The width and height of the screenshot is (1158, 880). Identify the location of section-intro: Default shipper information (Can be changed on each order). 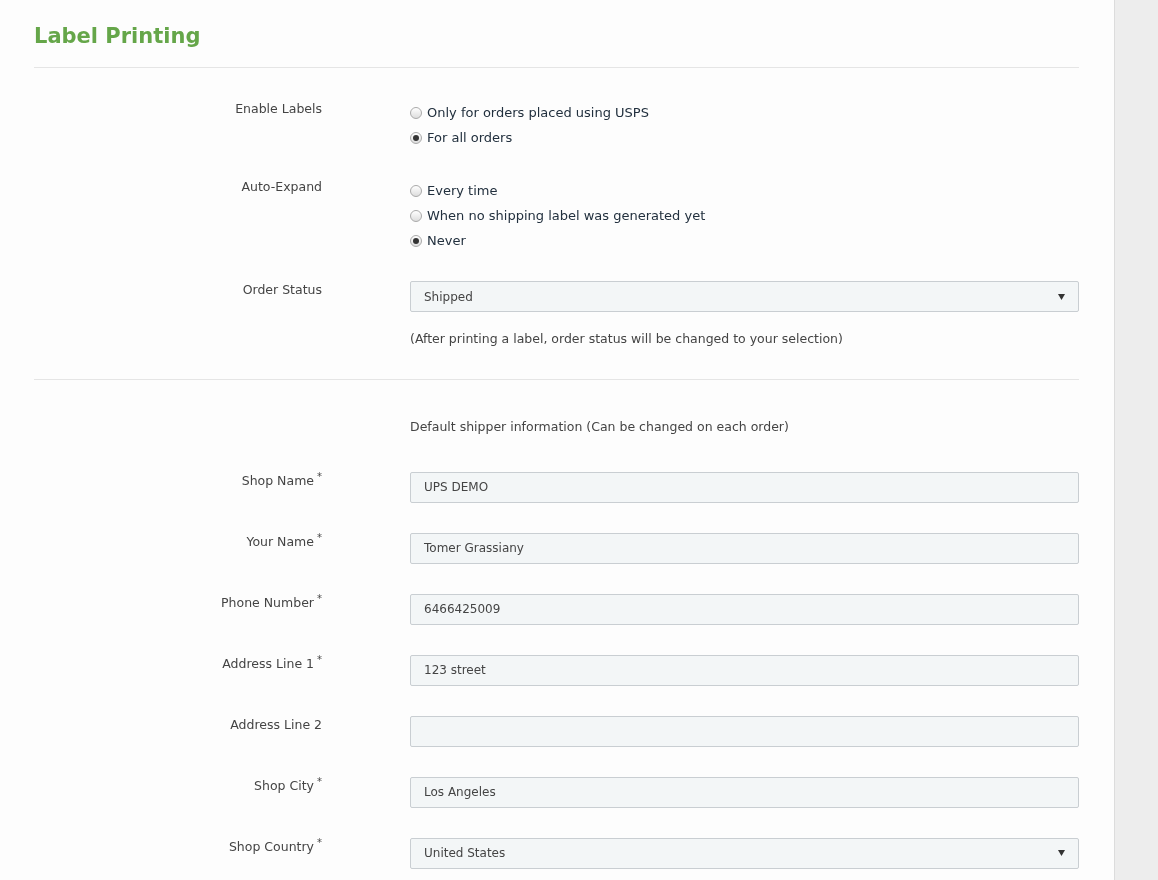
(600, 426).